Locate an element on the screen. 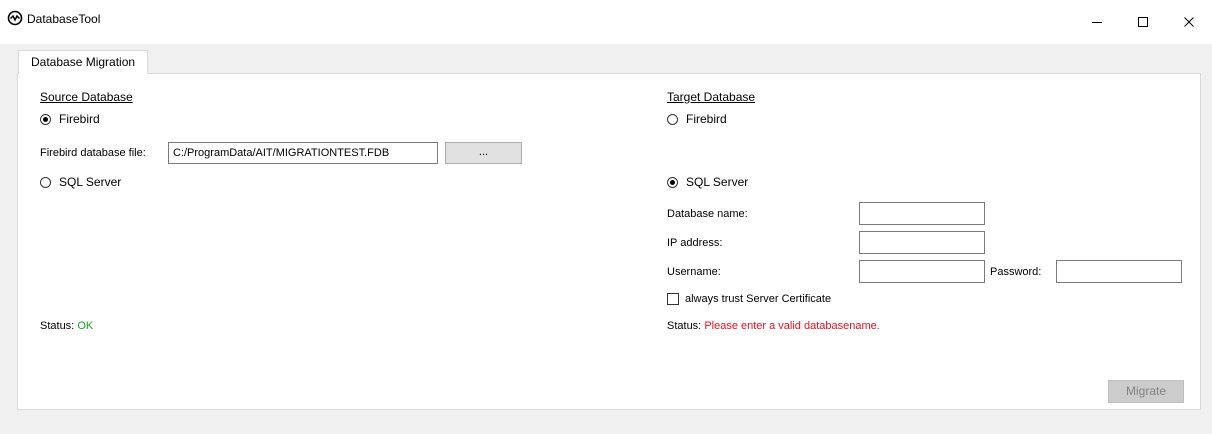 This screenshot has width=1212, height=434. trust-certificate-label: always trust Server Certificate is located at coordinates (758, 299).